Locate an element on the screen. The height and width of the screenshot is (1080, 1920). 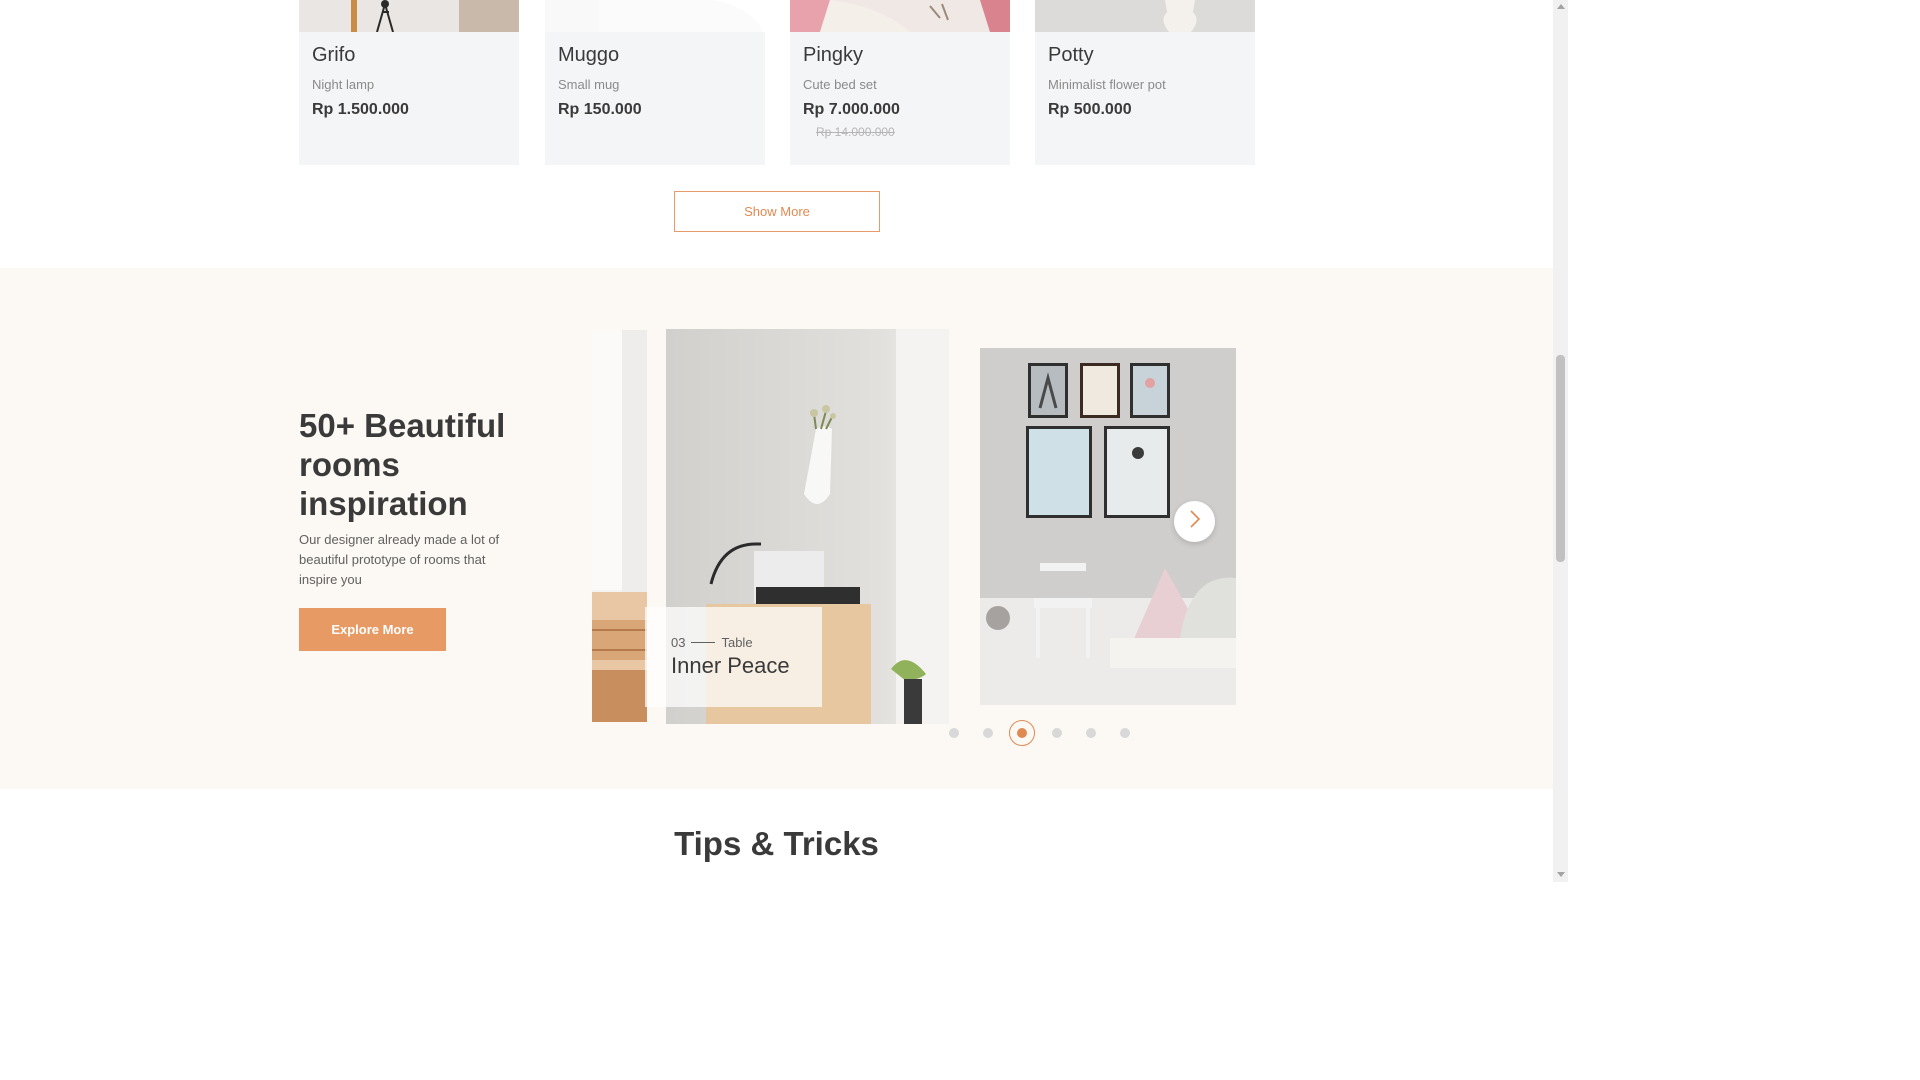
carousel-next-button is located at coordinates (1194, 521).